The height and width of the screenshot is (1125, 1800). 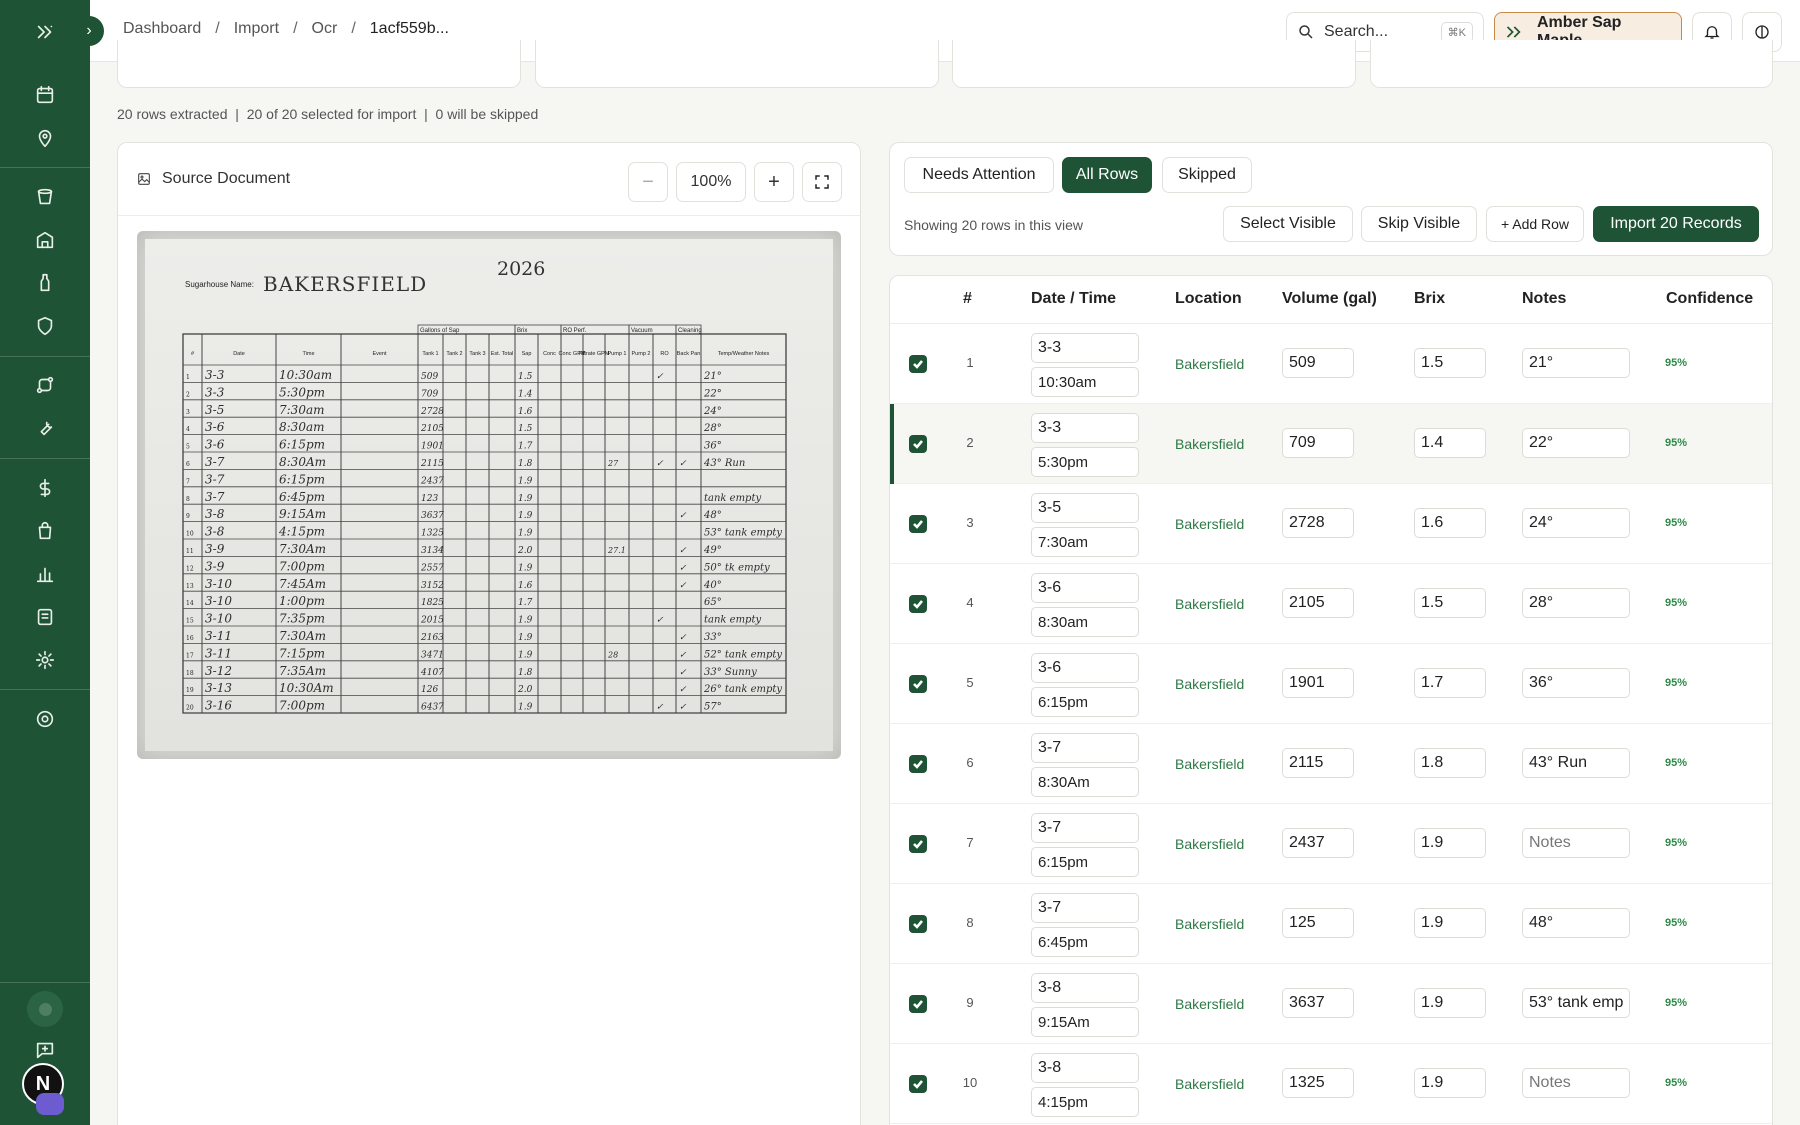 What do you see at coordinates (1576, 683) in the screenshot?
I see `notes-input: 36°` at bounding box center [1576, 683].